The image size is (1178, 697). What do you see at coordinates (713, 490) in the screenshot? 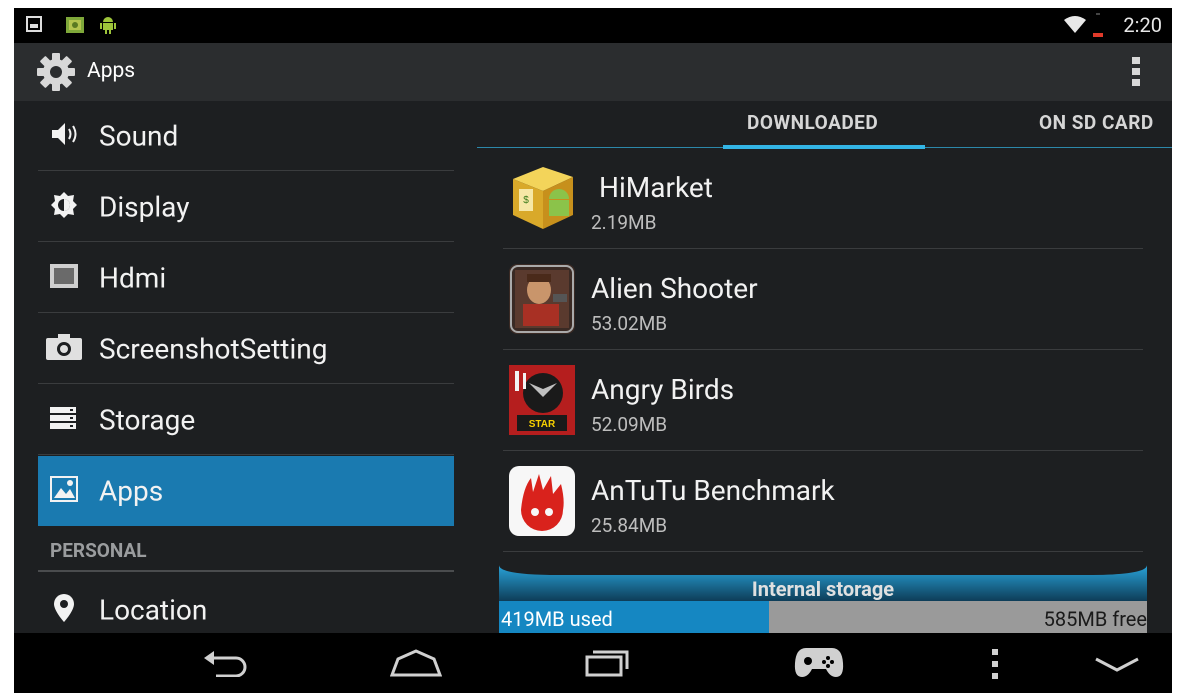
I see `app-name: AnTuTu Benchmark` at bounding box center [713, 490].